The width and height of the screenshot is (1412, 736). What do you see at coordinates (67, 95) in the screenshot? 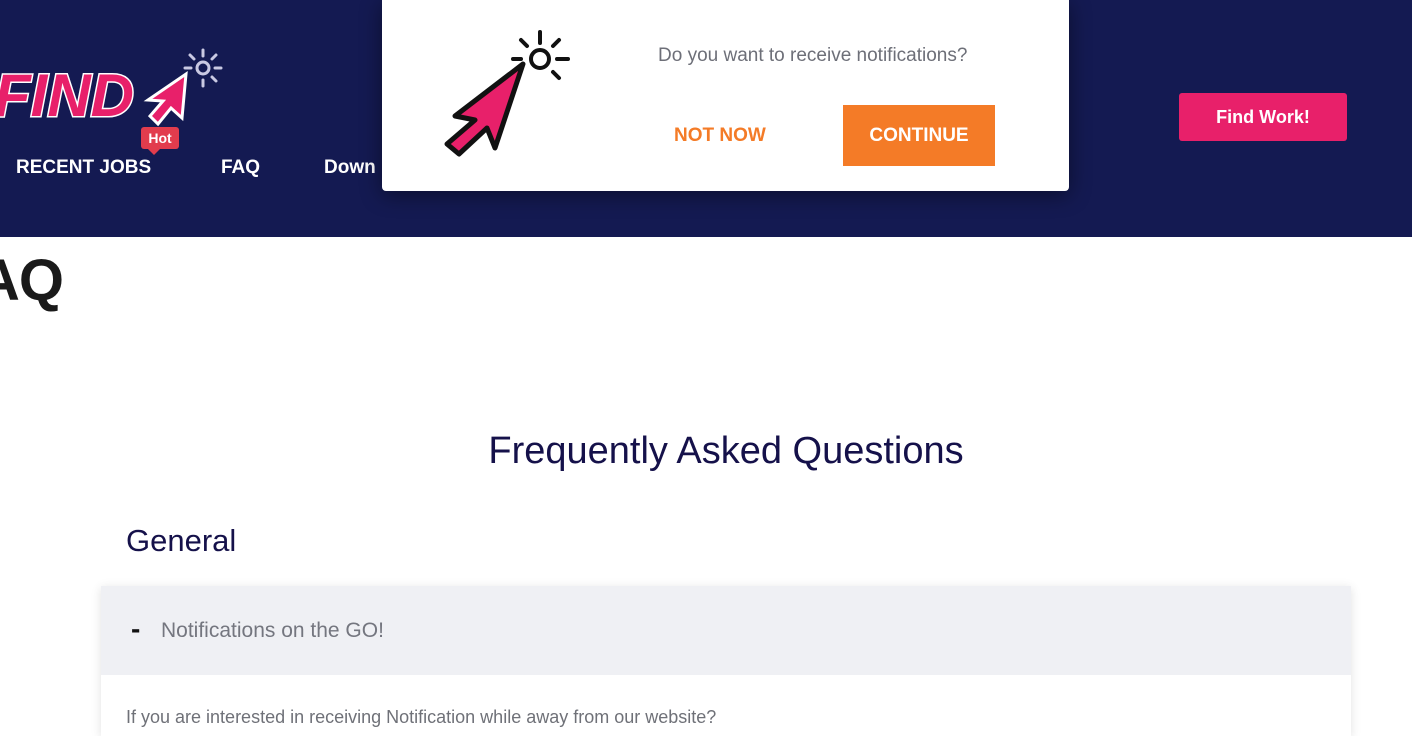
I see `logo-text: FIND` at bounding box center [67, 95].